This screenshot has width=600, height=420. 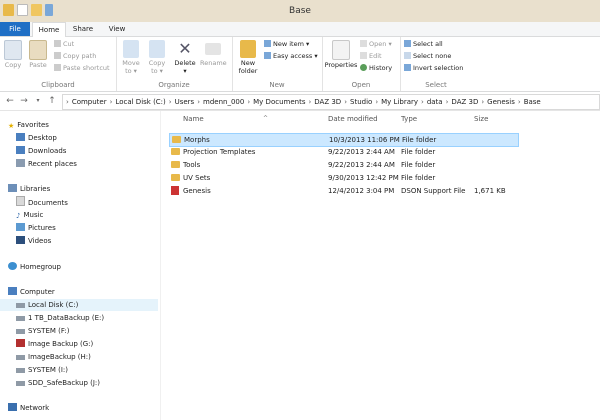 What do you see at coordinates (140, 102) in the screenshot?
I see `breadcrumb-item: Local Disk (C:)` at bounding box center [140, 102].